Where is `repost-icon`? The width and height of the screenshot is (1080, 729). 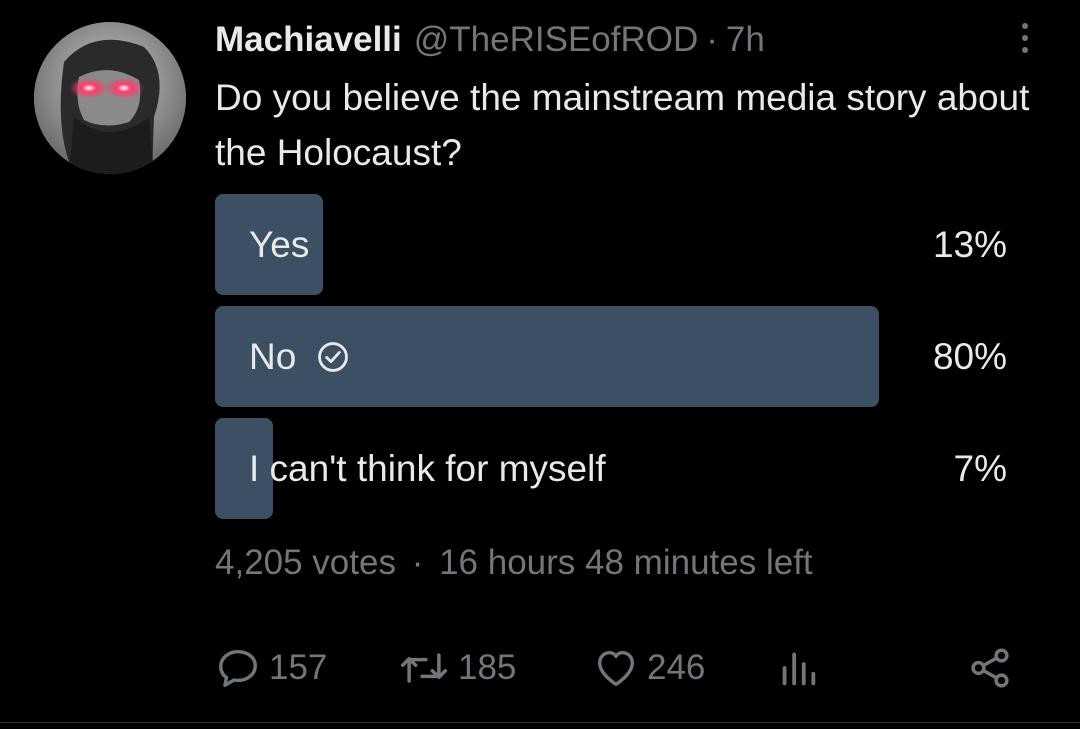
repost-icon is located at coordinates (424, 668).